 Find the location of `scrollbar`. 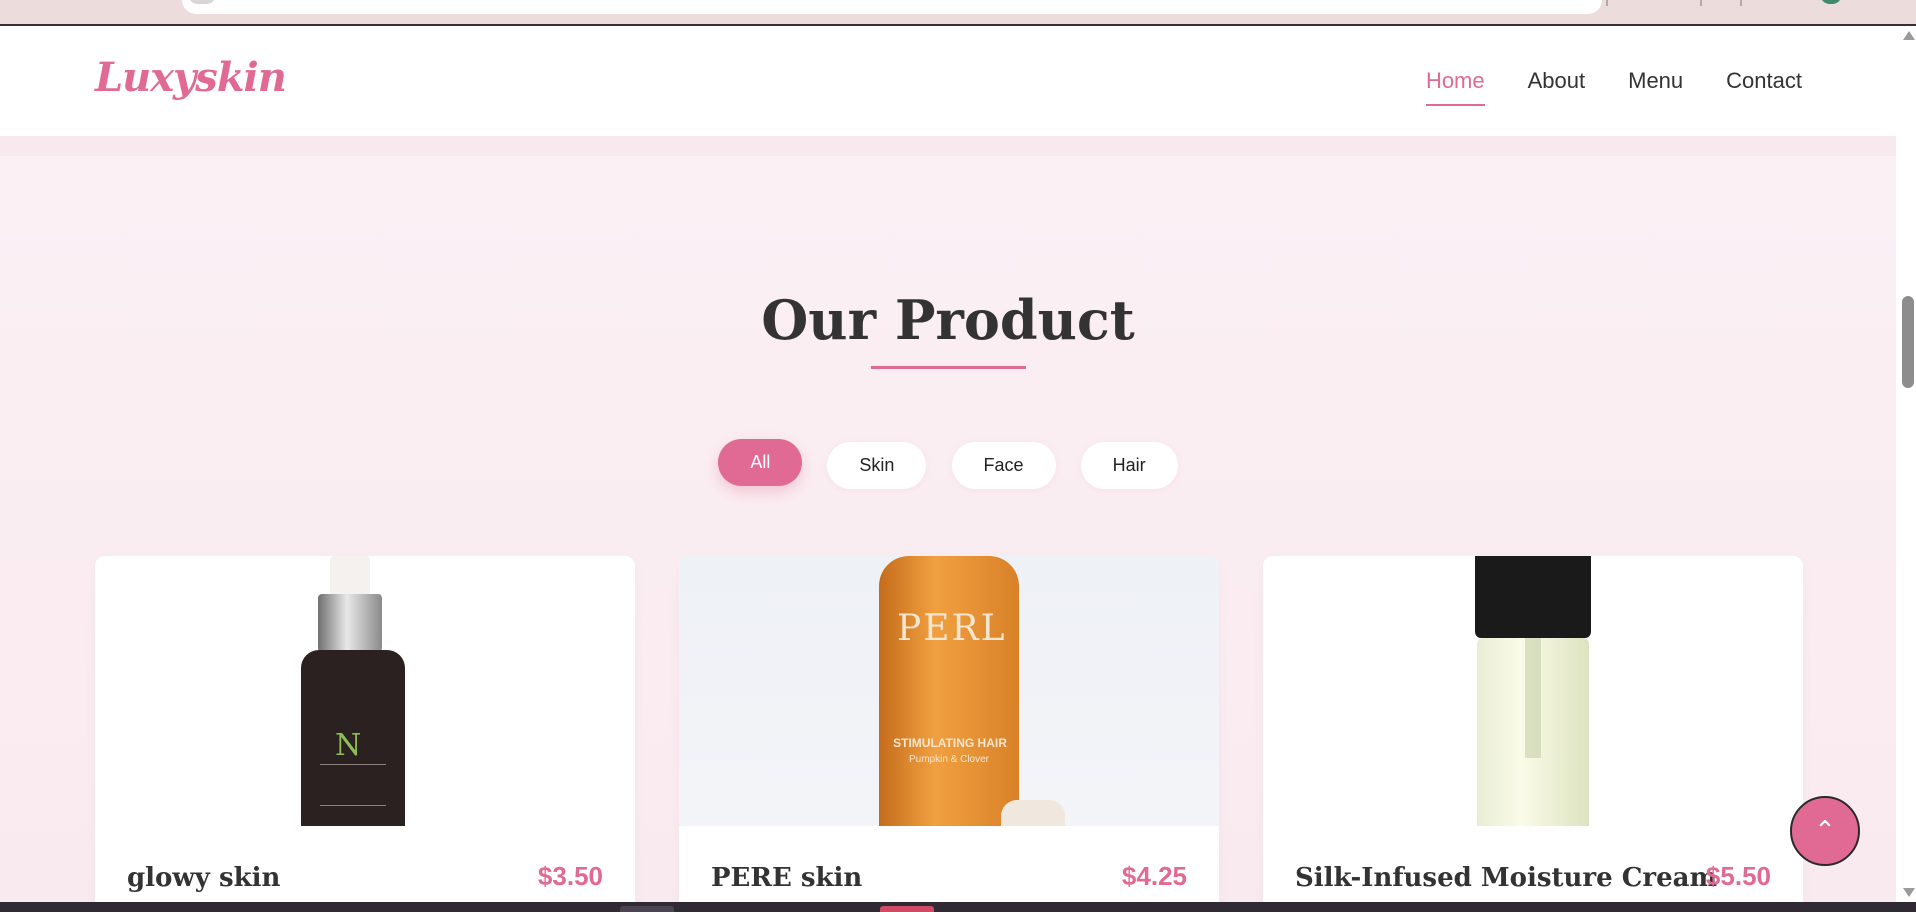

scrollbar is located at coordinates (1906, 464).